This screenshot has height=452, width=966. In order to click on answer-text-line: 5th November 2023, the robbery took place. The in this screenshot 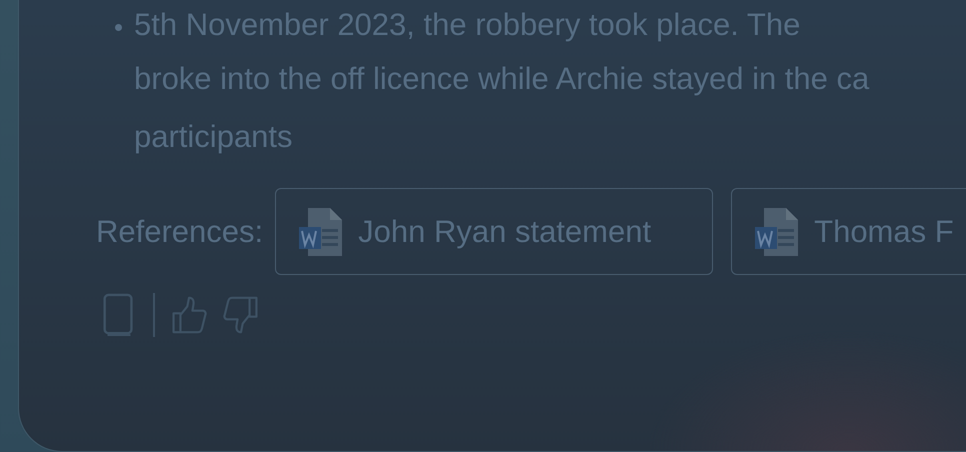, I will do `click(468, 25)`.